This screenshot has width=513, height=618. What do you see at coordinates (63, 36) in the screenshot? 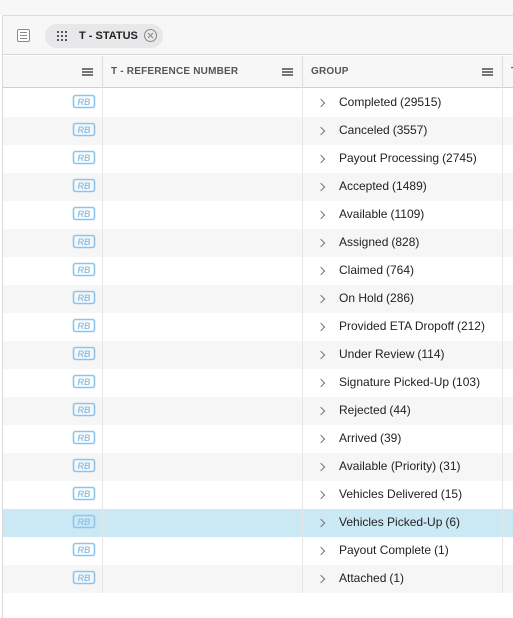
I see `drag-grip-icon` at bounding box center [63, 36].